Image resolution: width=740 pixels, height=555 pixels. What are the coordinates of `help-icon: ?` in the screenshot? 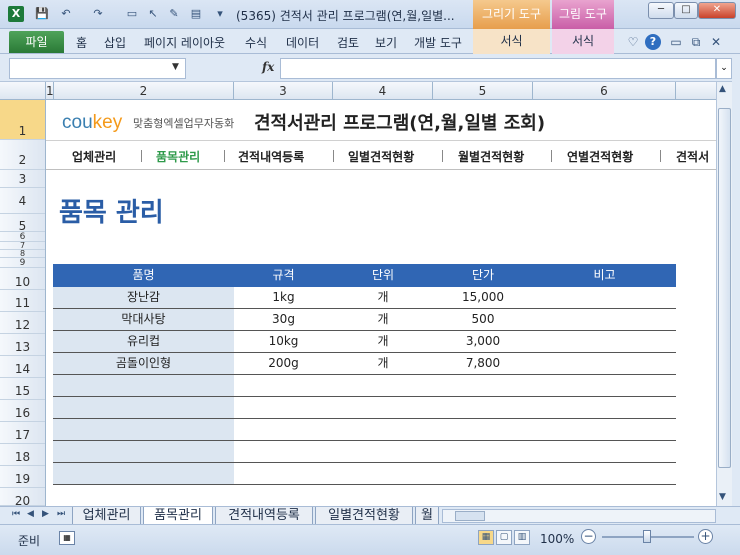 It's located at (653, 42).